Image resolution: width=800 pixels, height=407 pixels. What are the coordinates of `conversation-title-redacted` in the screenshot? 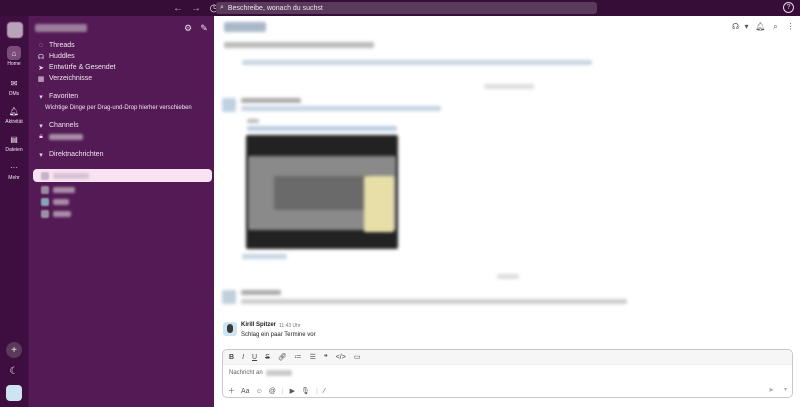 It's located at (245, 27).